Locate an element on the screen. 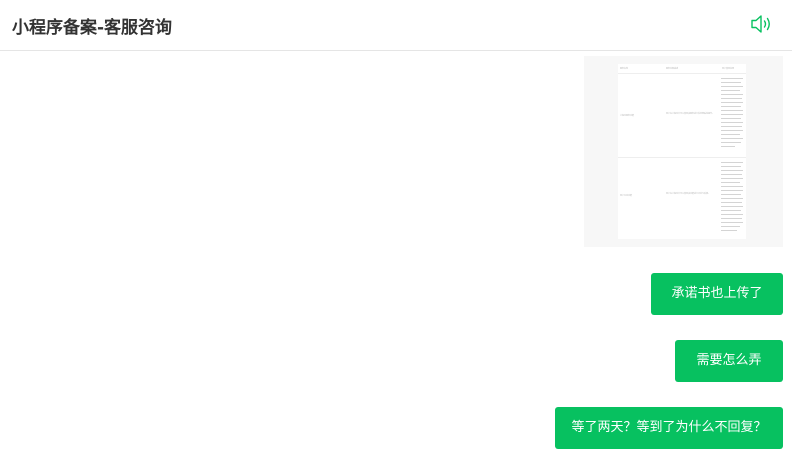 The width and height of the screenshot is (792, 461). thumbnail-header-cell: 服务内容描述 is located at coordinates (672, 69).